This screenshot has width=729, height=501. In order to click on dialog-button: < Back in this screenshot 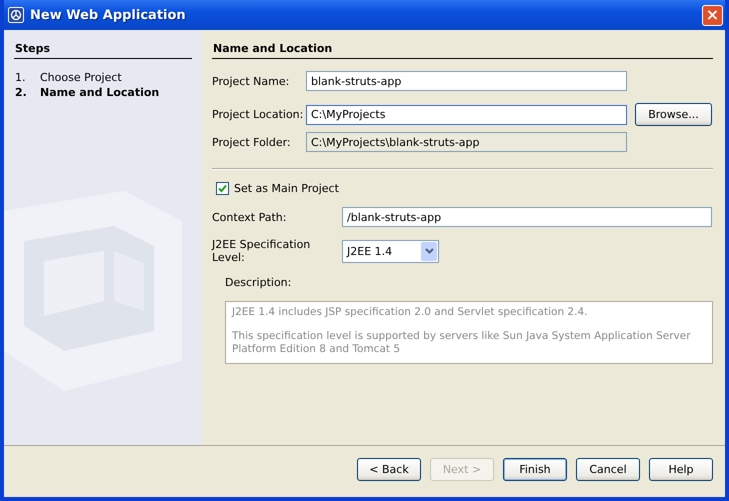, I will do `click(389, 469)`.